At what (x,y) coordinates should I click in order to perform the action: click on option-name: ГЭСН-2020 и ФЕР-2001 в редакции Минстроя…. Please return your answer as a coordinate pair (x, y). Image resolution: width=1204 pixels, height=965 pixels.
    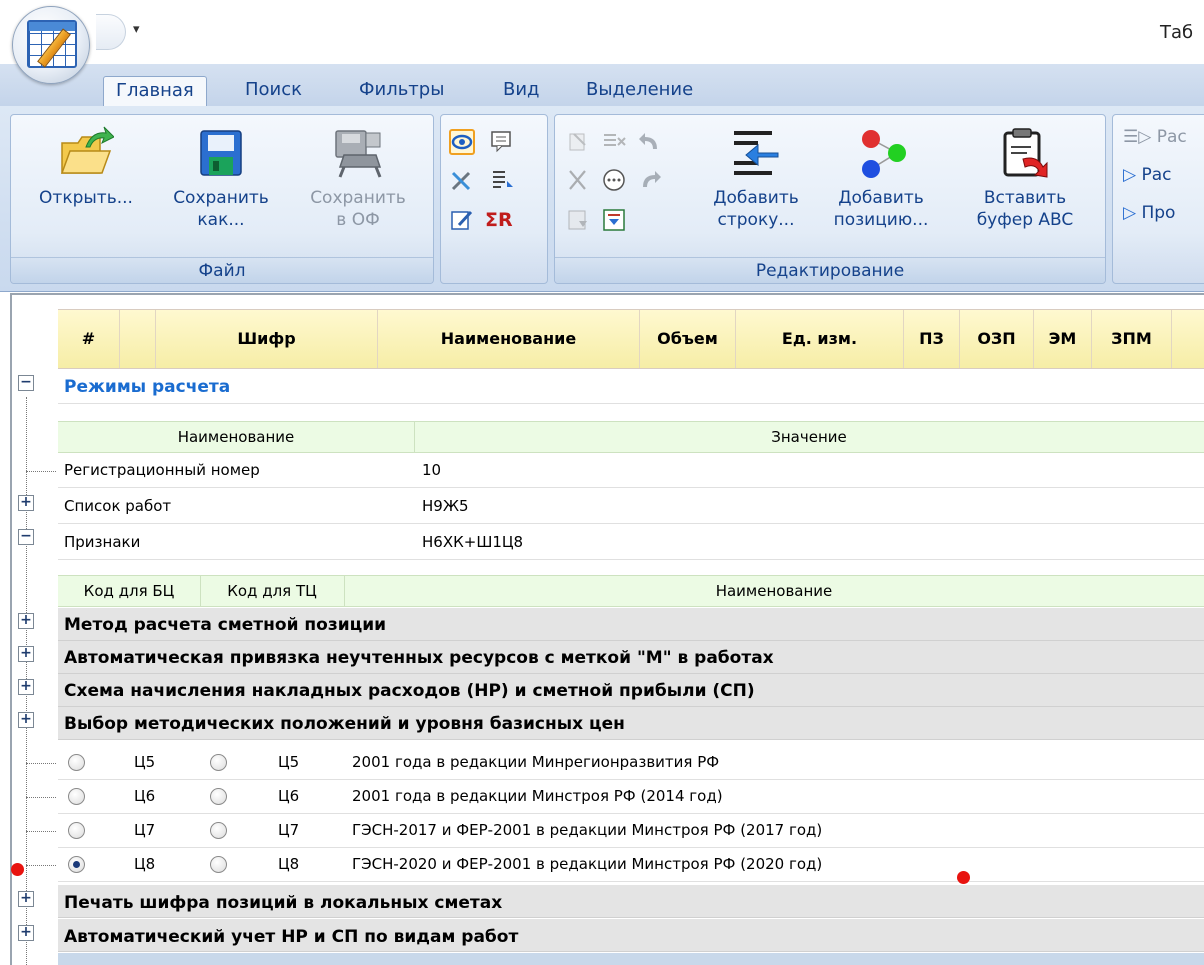
    Looking at the image, I should click on (587, 864).